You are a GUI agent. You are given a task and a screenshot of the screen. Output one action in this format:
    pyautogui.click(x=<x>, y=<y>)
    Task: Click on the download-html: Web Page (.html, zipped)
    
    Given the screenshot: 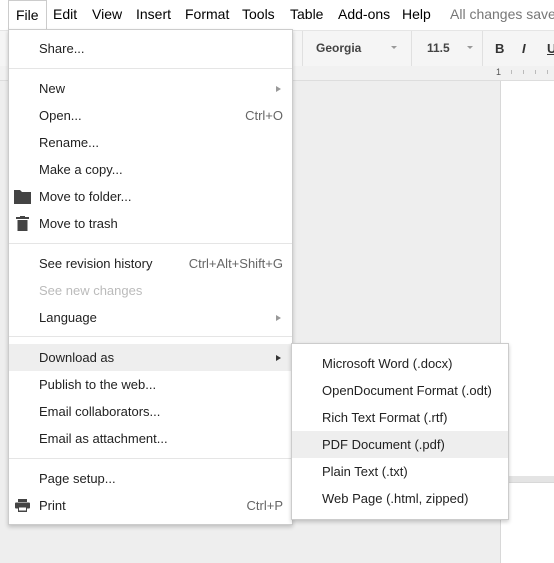 What is the action you would take?
    pyautogui.click(x=400, y=498)
    